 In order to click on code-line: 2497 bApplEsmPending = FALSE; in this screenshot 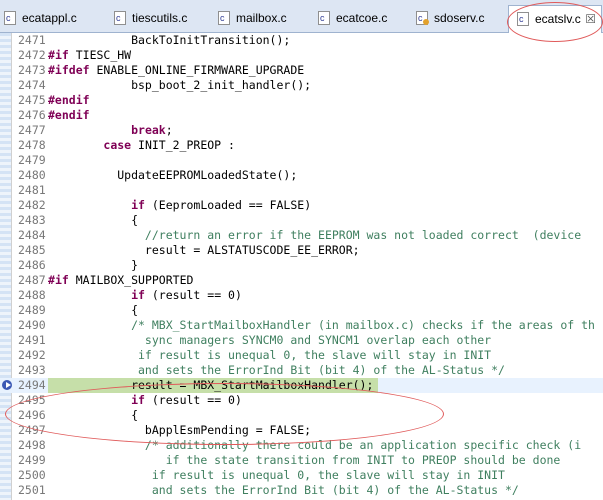, I will do `click(301, 430)`.